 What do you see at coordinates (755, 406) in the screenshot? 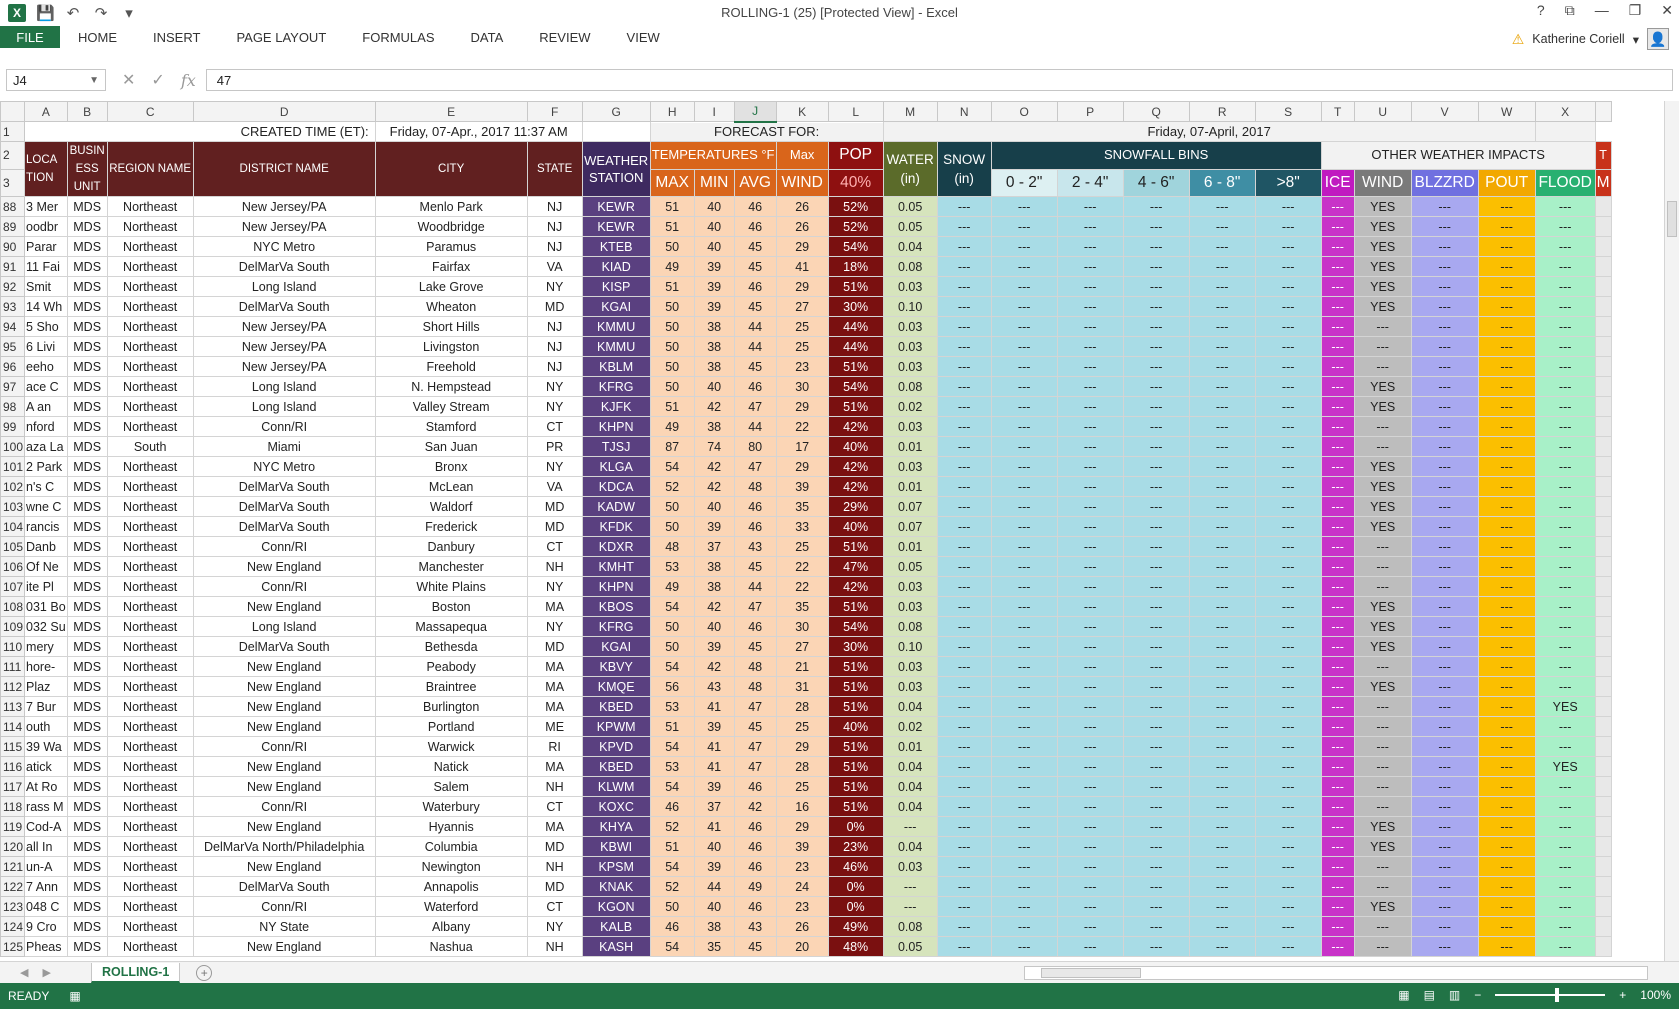
I see `avg-temp-cell: 47` at bounding box center [755, 406].